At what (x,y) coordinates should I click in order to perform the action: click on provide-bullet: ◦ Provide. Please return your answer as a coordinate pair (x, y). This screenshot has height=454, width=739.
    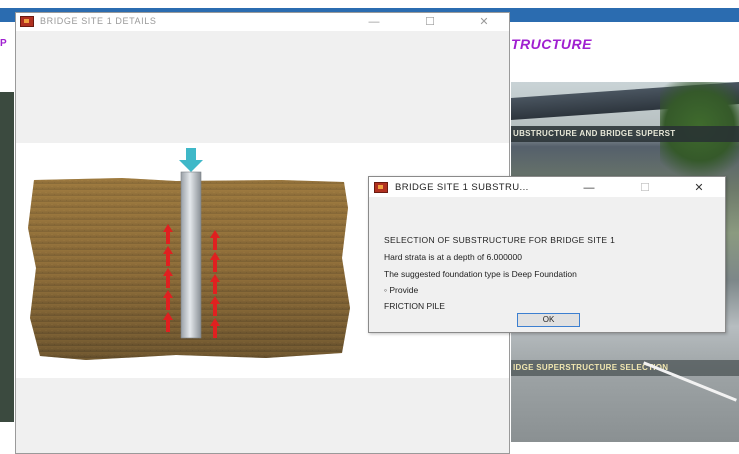
    Looking at the image, I should click on (401, 290).